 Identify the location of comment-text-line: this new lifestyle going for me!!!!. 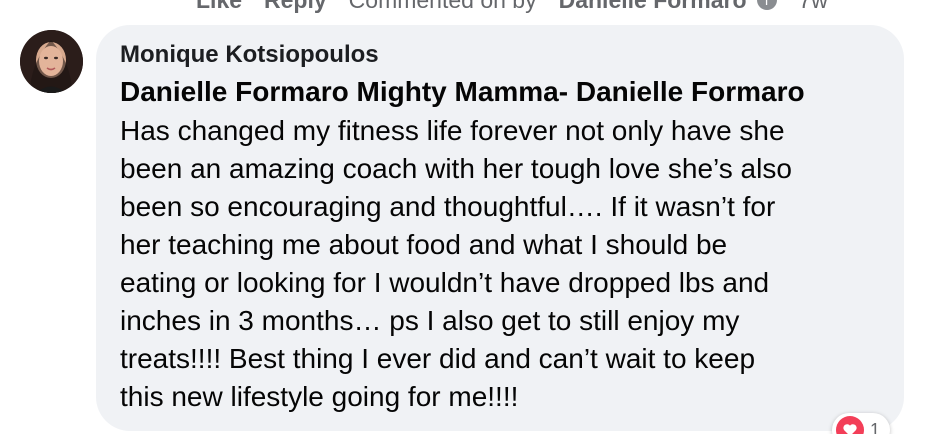
(319, 396).